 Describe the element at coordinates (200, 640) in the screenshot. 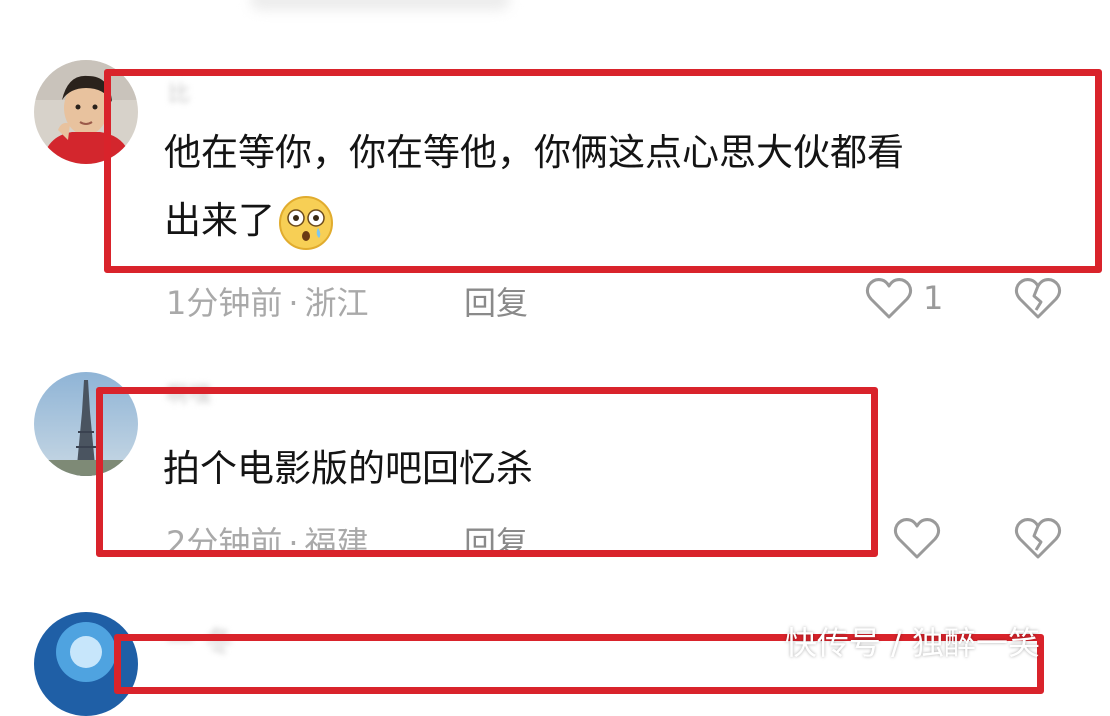

I see `username: 一 冬` at that location.